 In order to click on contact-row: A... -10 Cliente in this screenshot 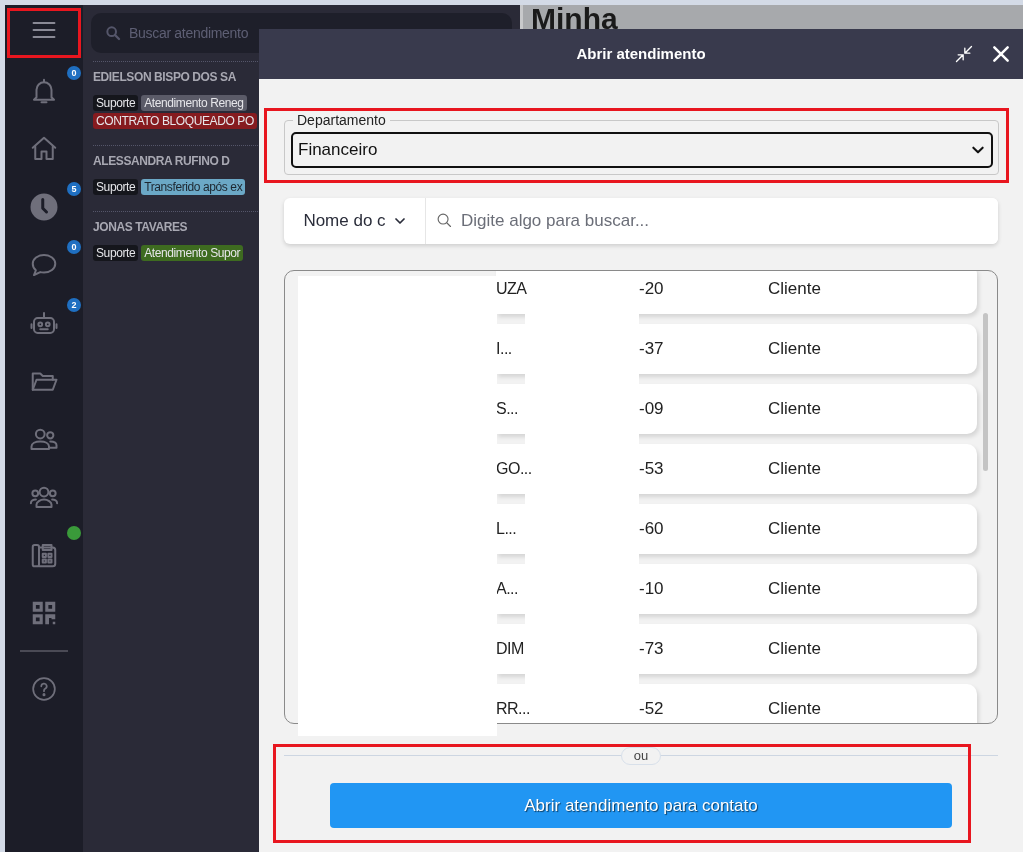, I will do `click(736, 589)`.